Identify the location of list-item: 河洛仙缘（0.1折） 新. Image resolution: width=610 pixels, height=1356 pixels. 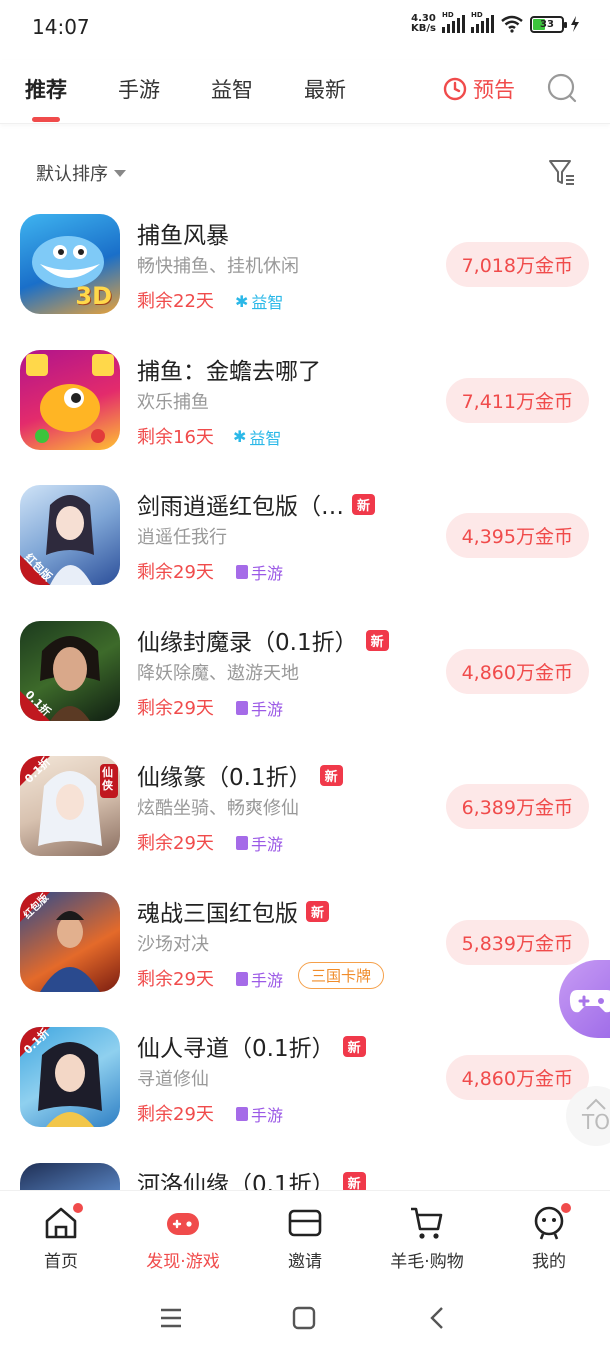
(305, 1168).